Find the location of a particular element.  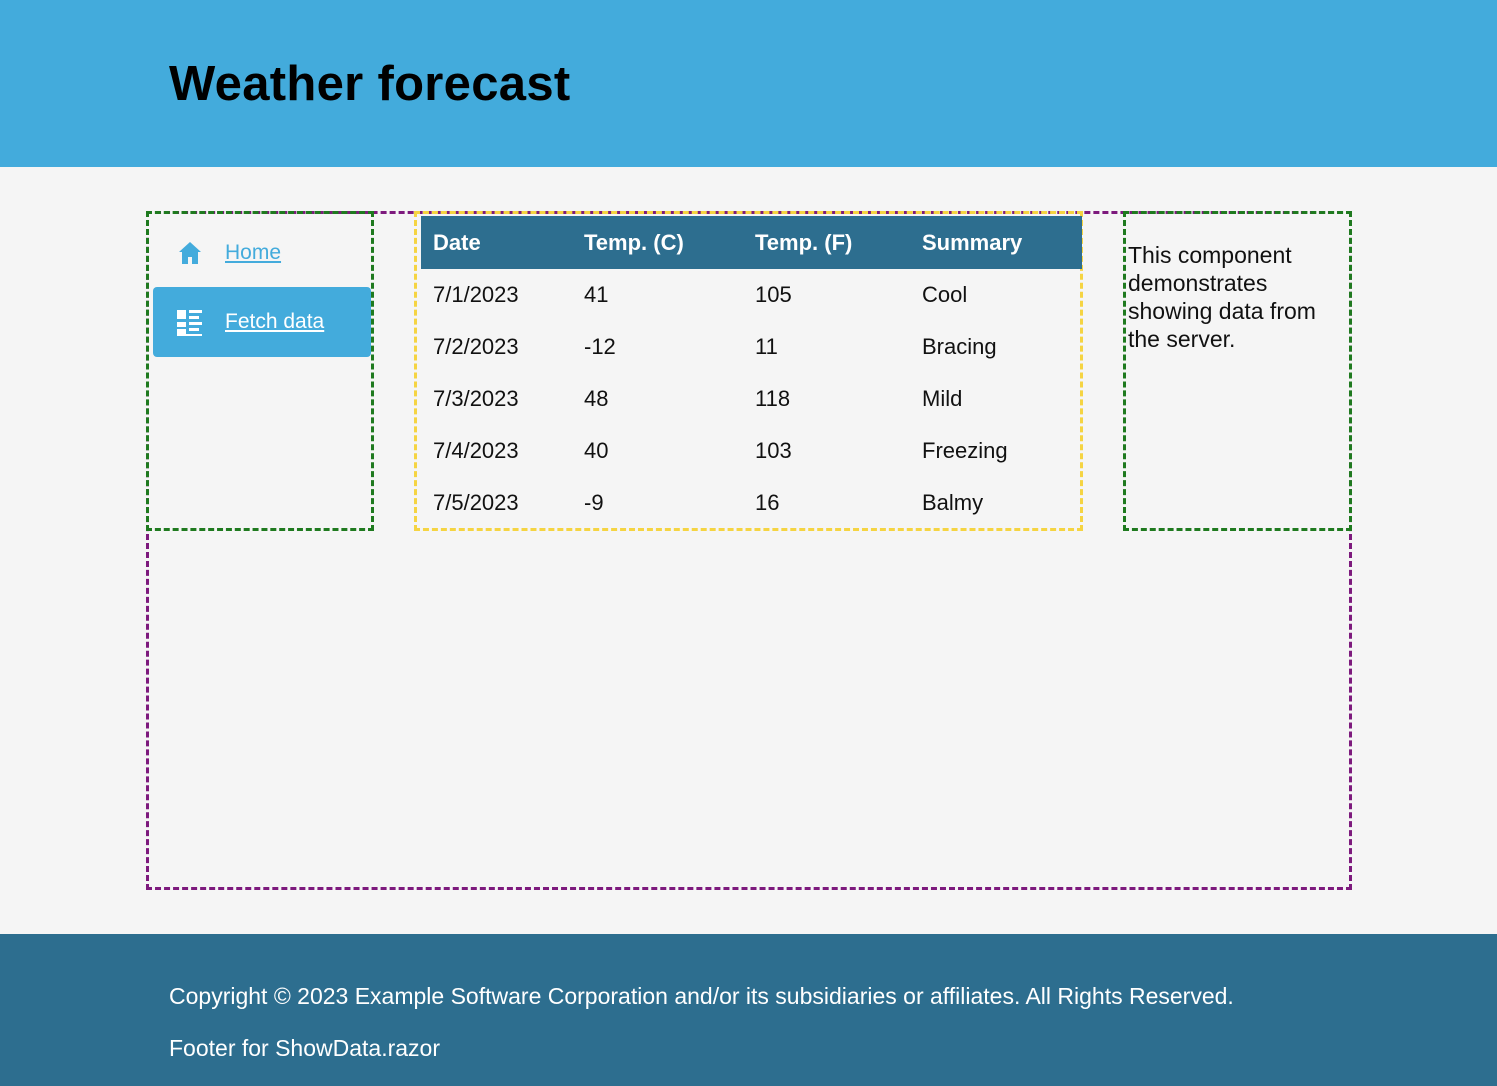

cell-temp-f: 103 is located at coordinates (773, 450).